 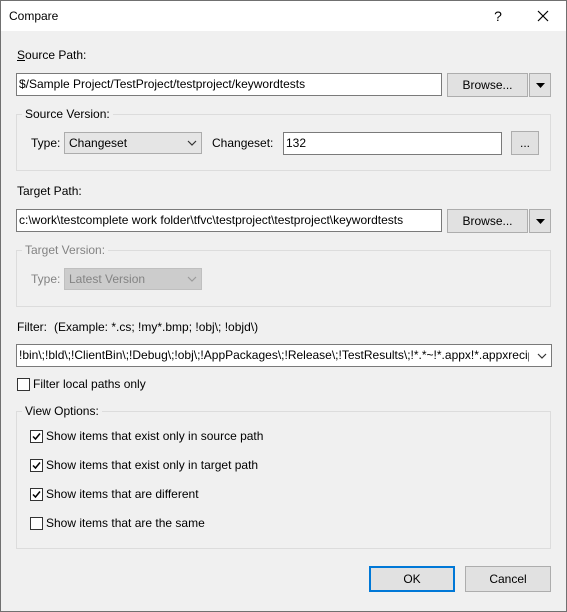 What do you see at coordinates (46, 279) in the screenshot?
I see `target-type-label: Type:` at bounding box center [46, 279].